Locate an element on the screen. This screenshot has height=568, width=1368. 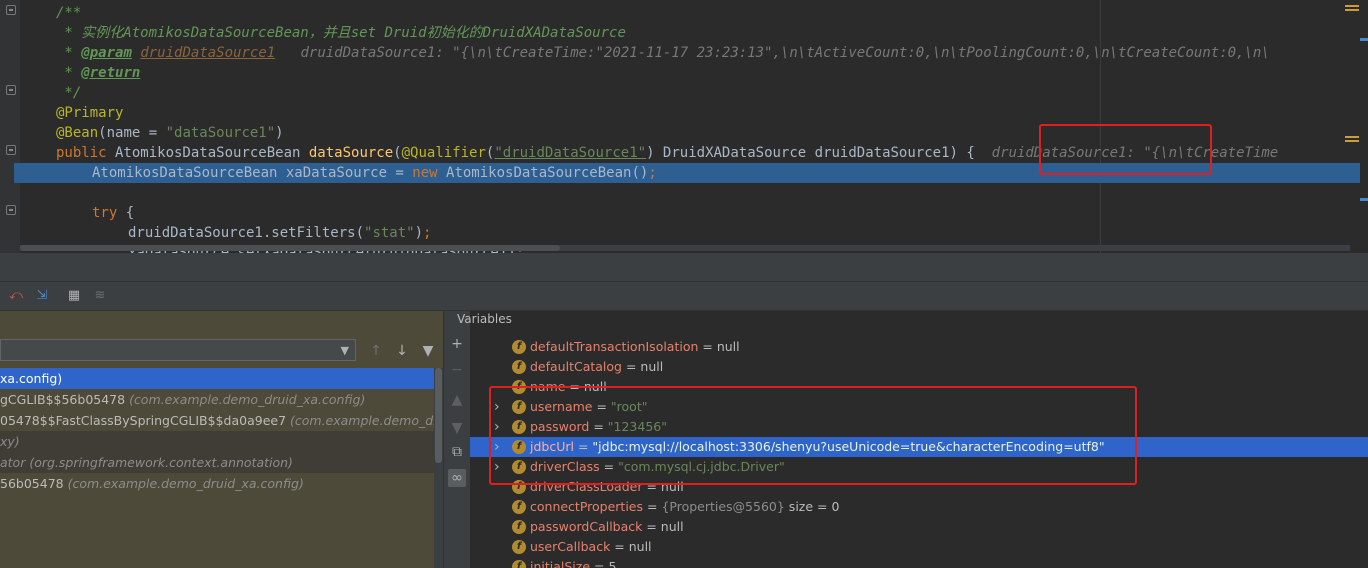
variable-text: passwordCallback = null is located at coordinates (607, 527).